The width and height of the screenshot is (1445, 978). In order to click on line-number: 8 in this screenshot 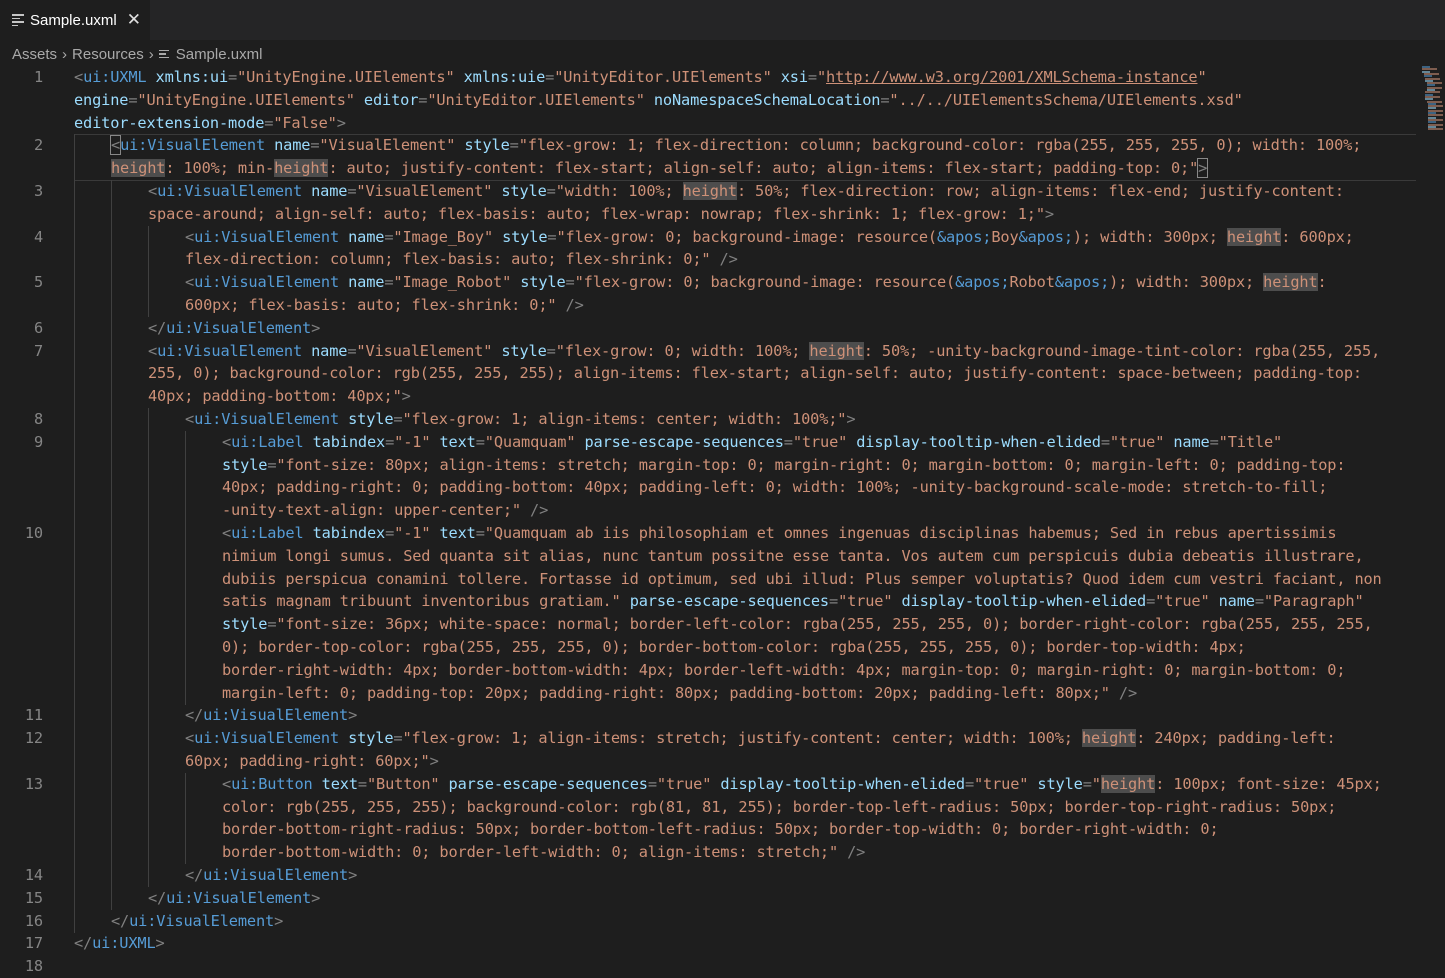, I will do `click(38, 419)`.